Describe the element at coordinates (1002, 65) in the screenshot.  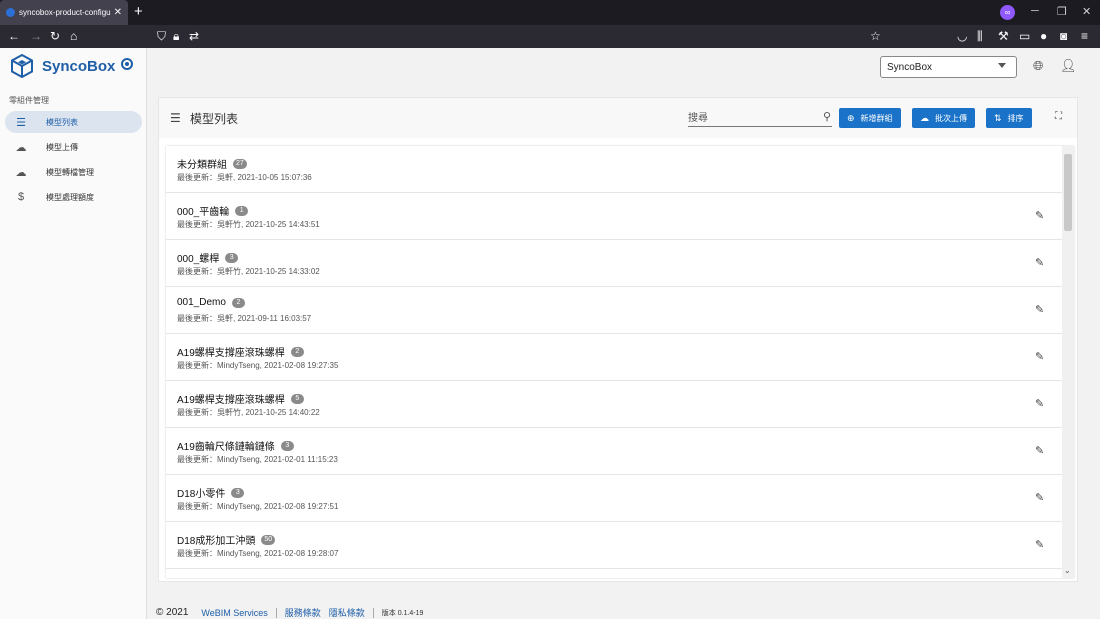
I see `chevron-down-icon` at that location.